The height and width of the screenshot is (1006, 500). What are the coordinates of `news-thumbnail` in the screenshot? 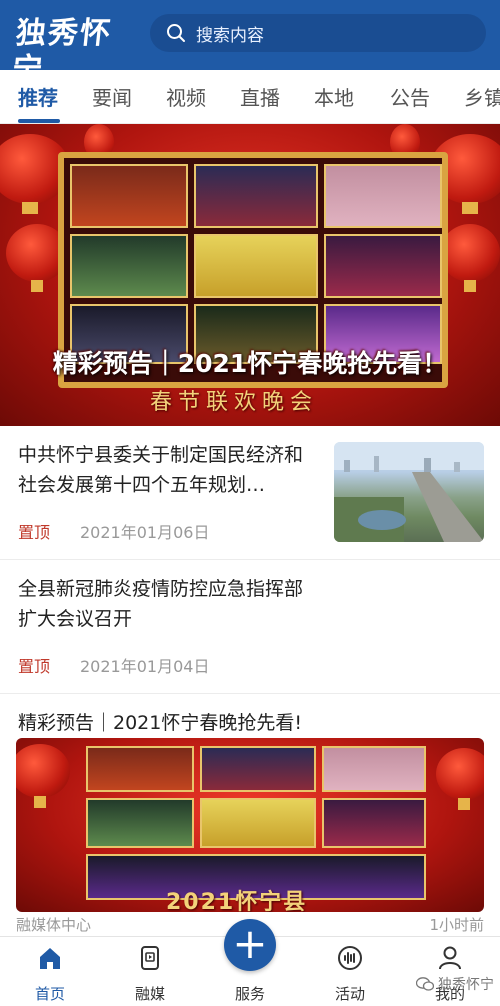 It's located at (409, 492).